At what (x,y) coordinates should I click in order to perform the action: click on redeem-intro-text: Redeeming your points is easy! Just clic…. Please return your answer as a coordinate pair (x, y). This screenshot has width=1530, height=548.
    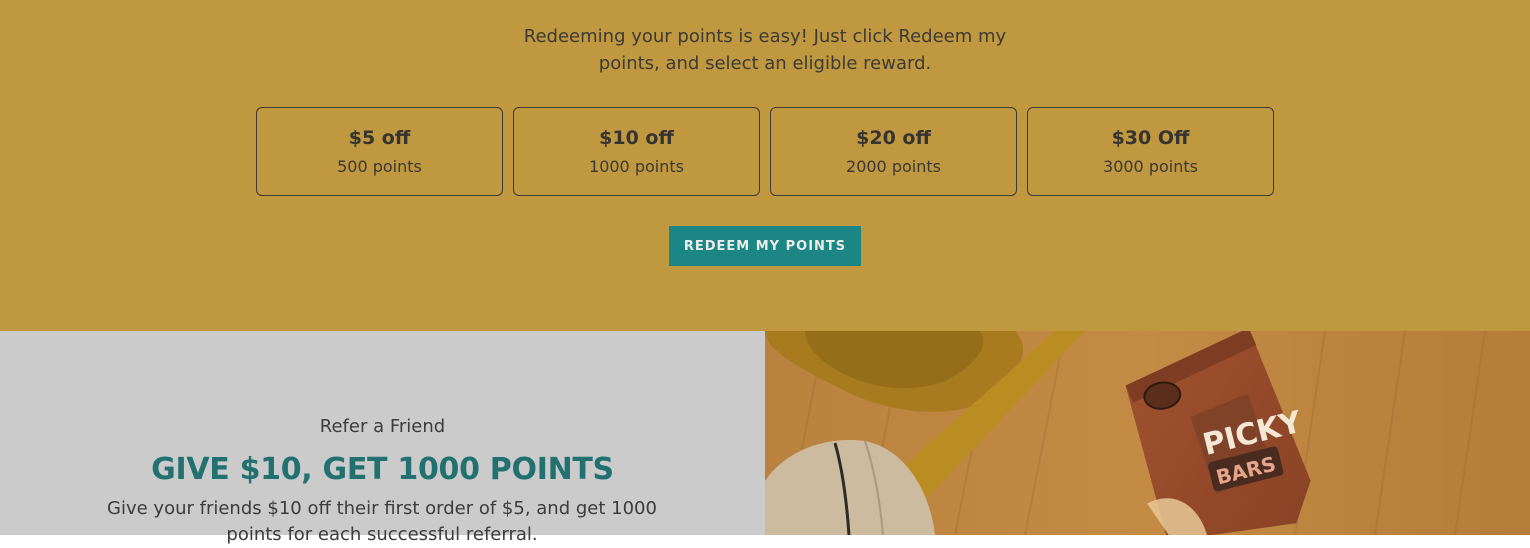
    Looking at the image, I should click on (765, 50).